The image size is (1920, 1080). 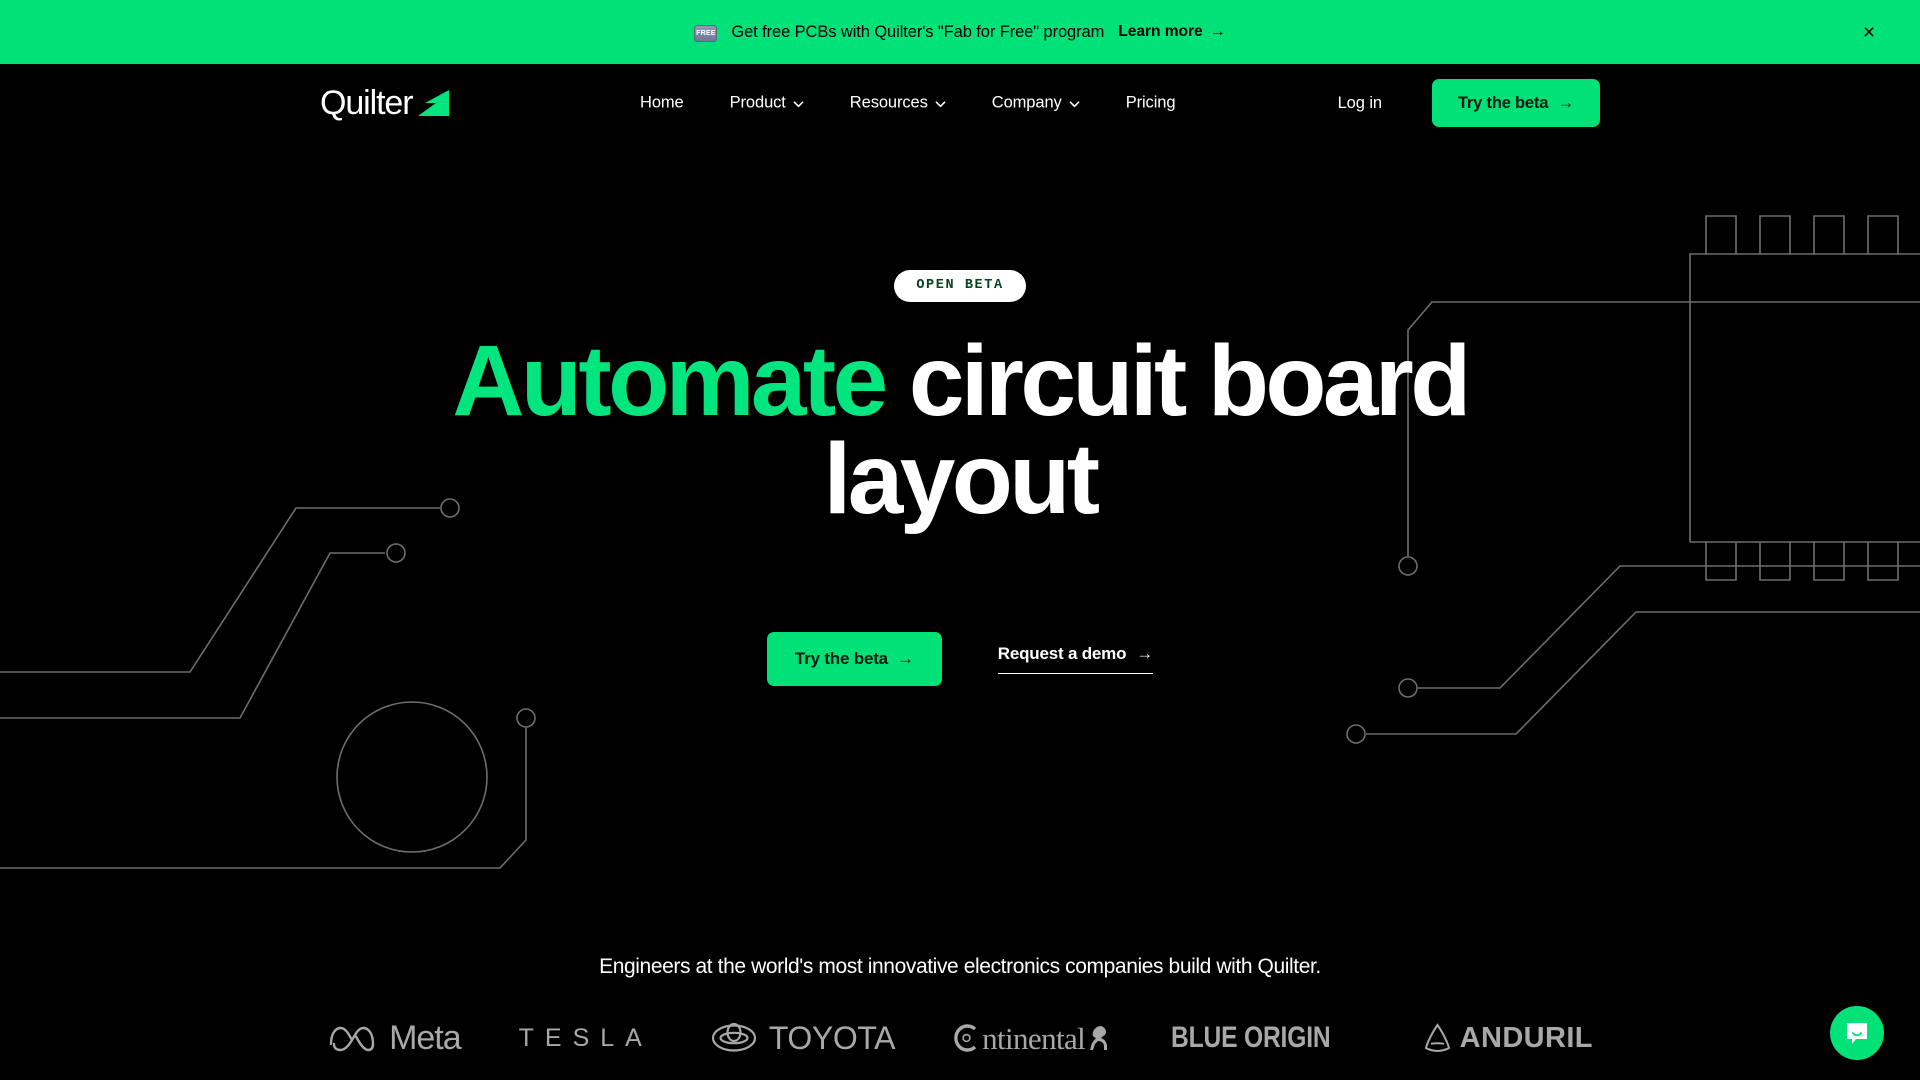 I want to click on brand-logo-anduril: ANDURIL, so click(x=1508, y=1038).